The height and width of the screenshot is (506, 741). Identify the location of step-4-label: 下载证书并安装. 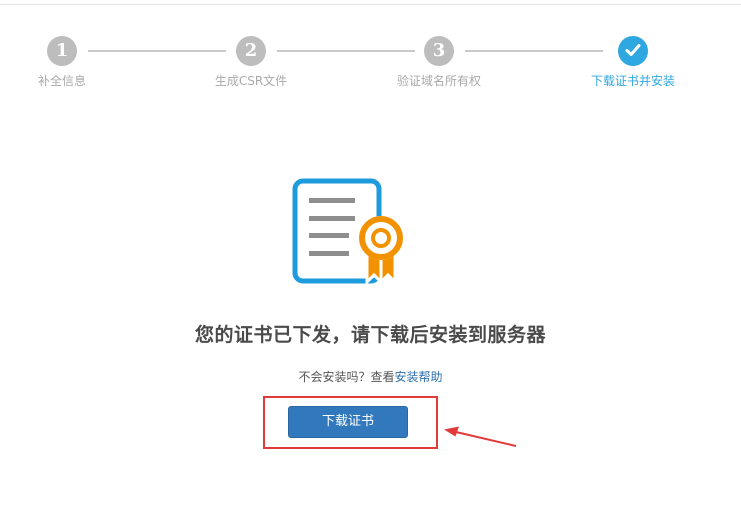
(633, 81).